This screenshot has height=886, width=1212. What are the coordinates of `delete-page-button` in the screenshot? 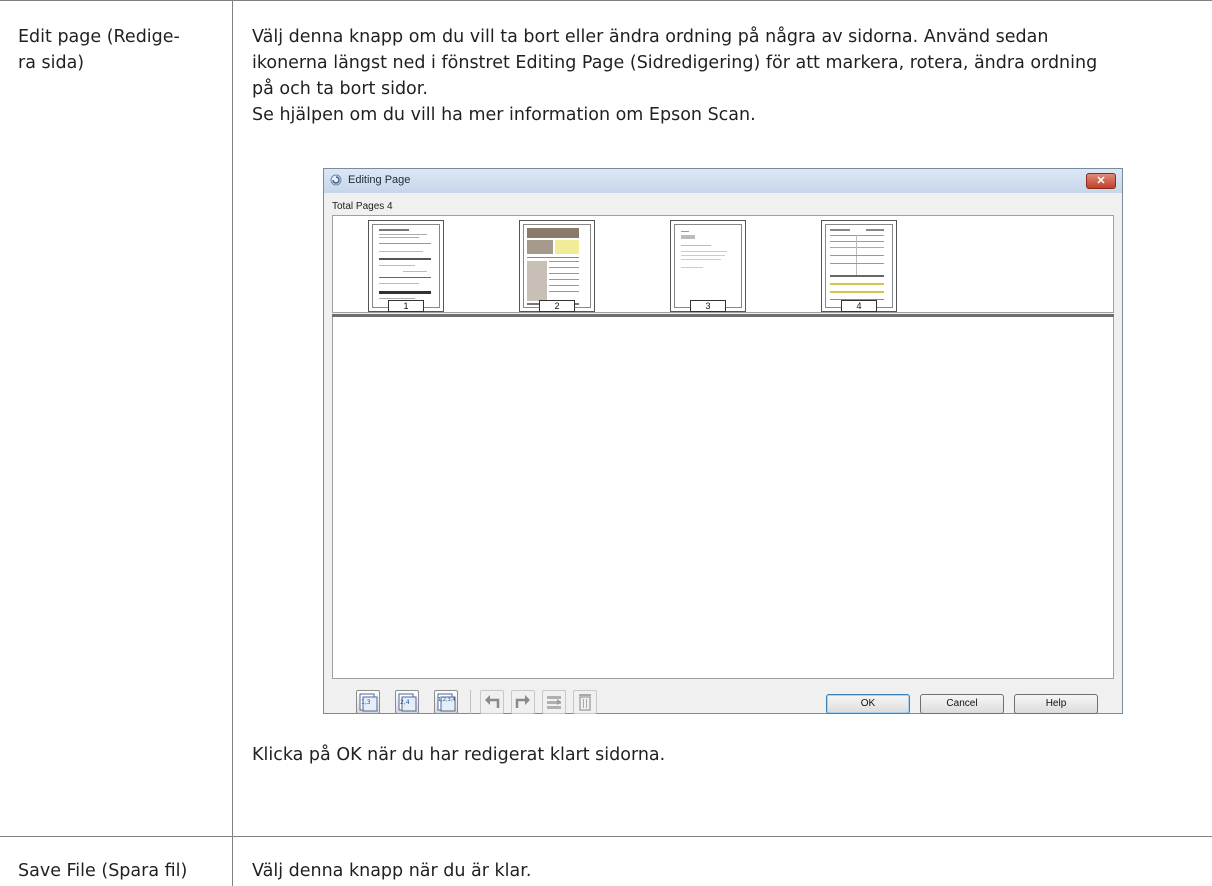 It's located at (585, 702).